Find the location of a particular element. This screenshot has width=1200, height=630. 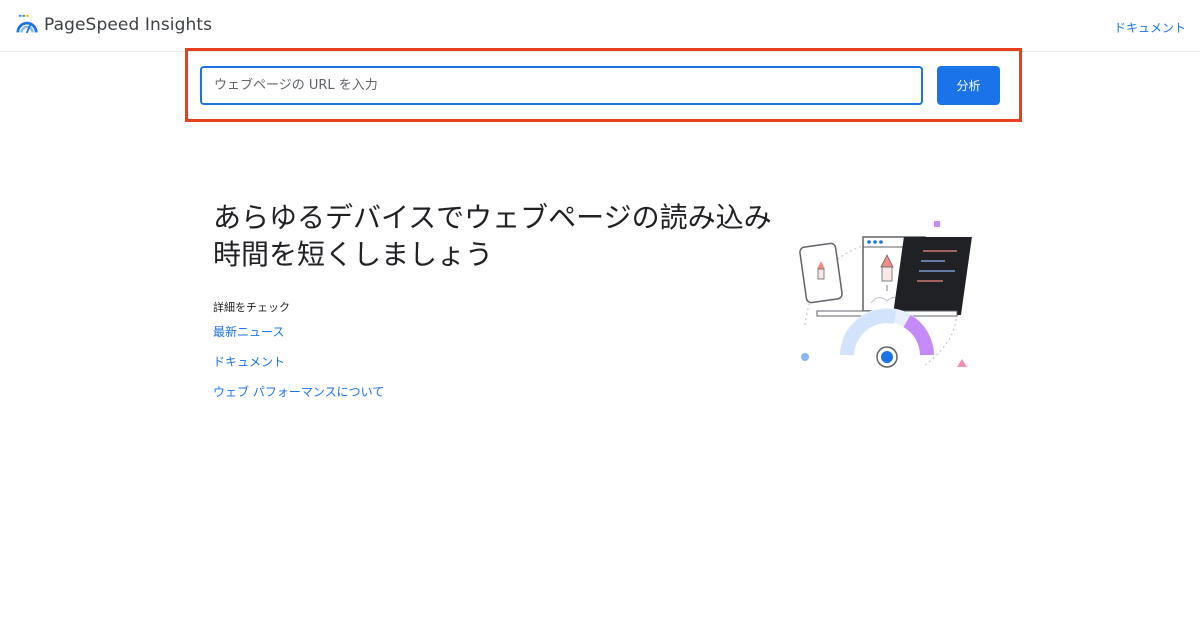

news-link: 最新ニュース is located at coordinates (248, 331).